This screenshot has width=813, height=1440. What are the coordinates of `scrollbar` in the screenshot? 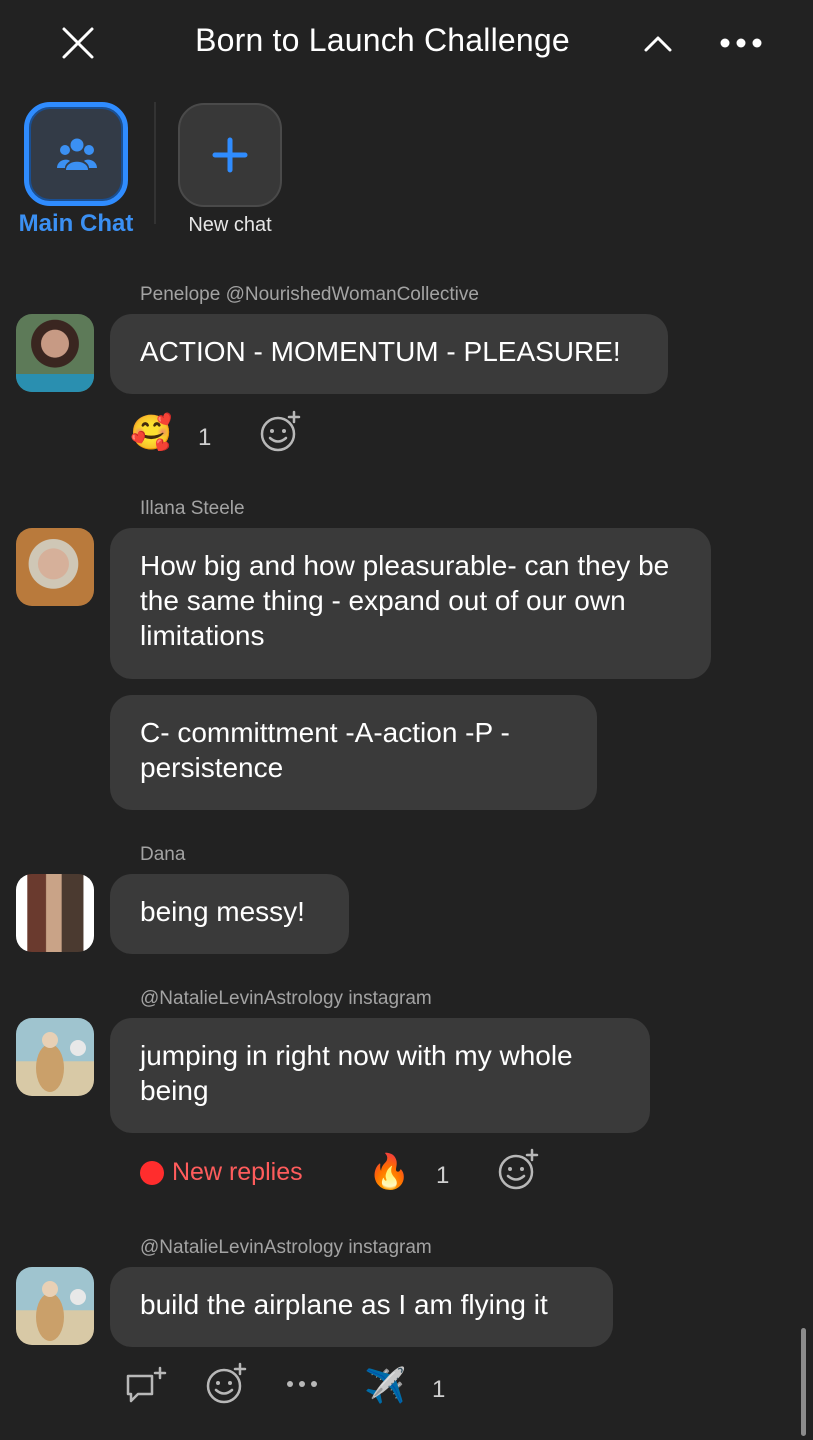 It's located at (803, 1382).